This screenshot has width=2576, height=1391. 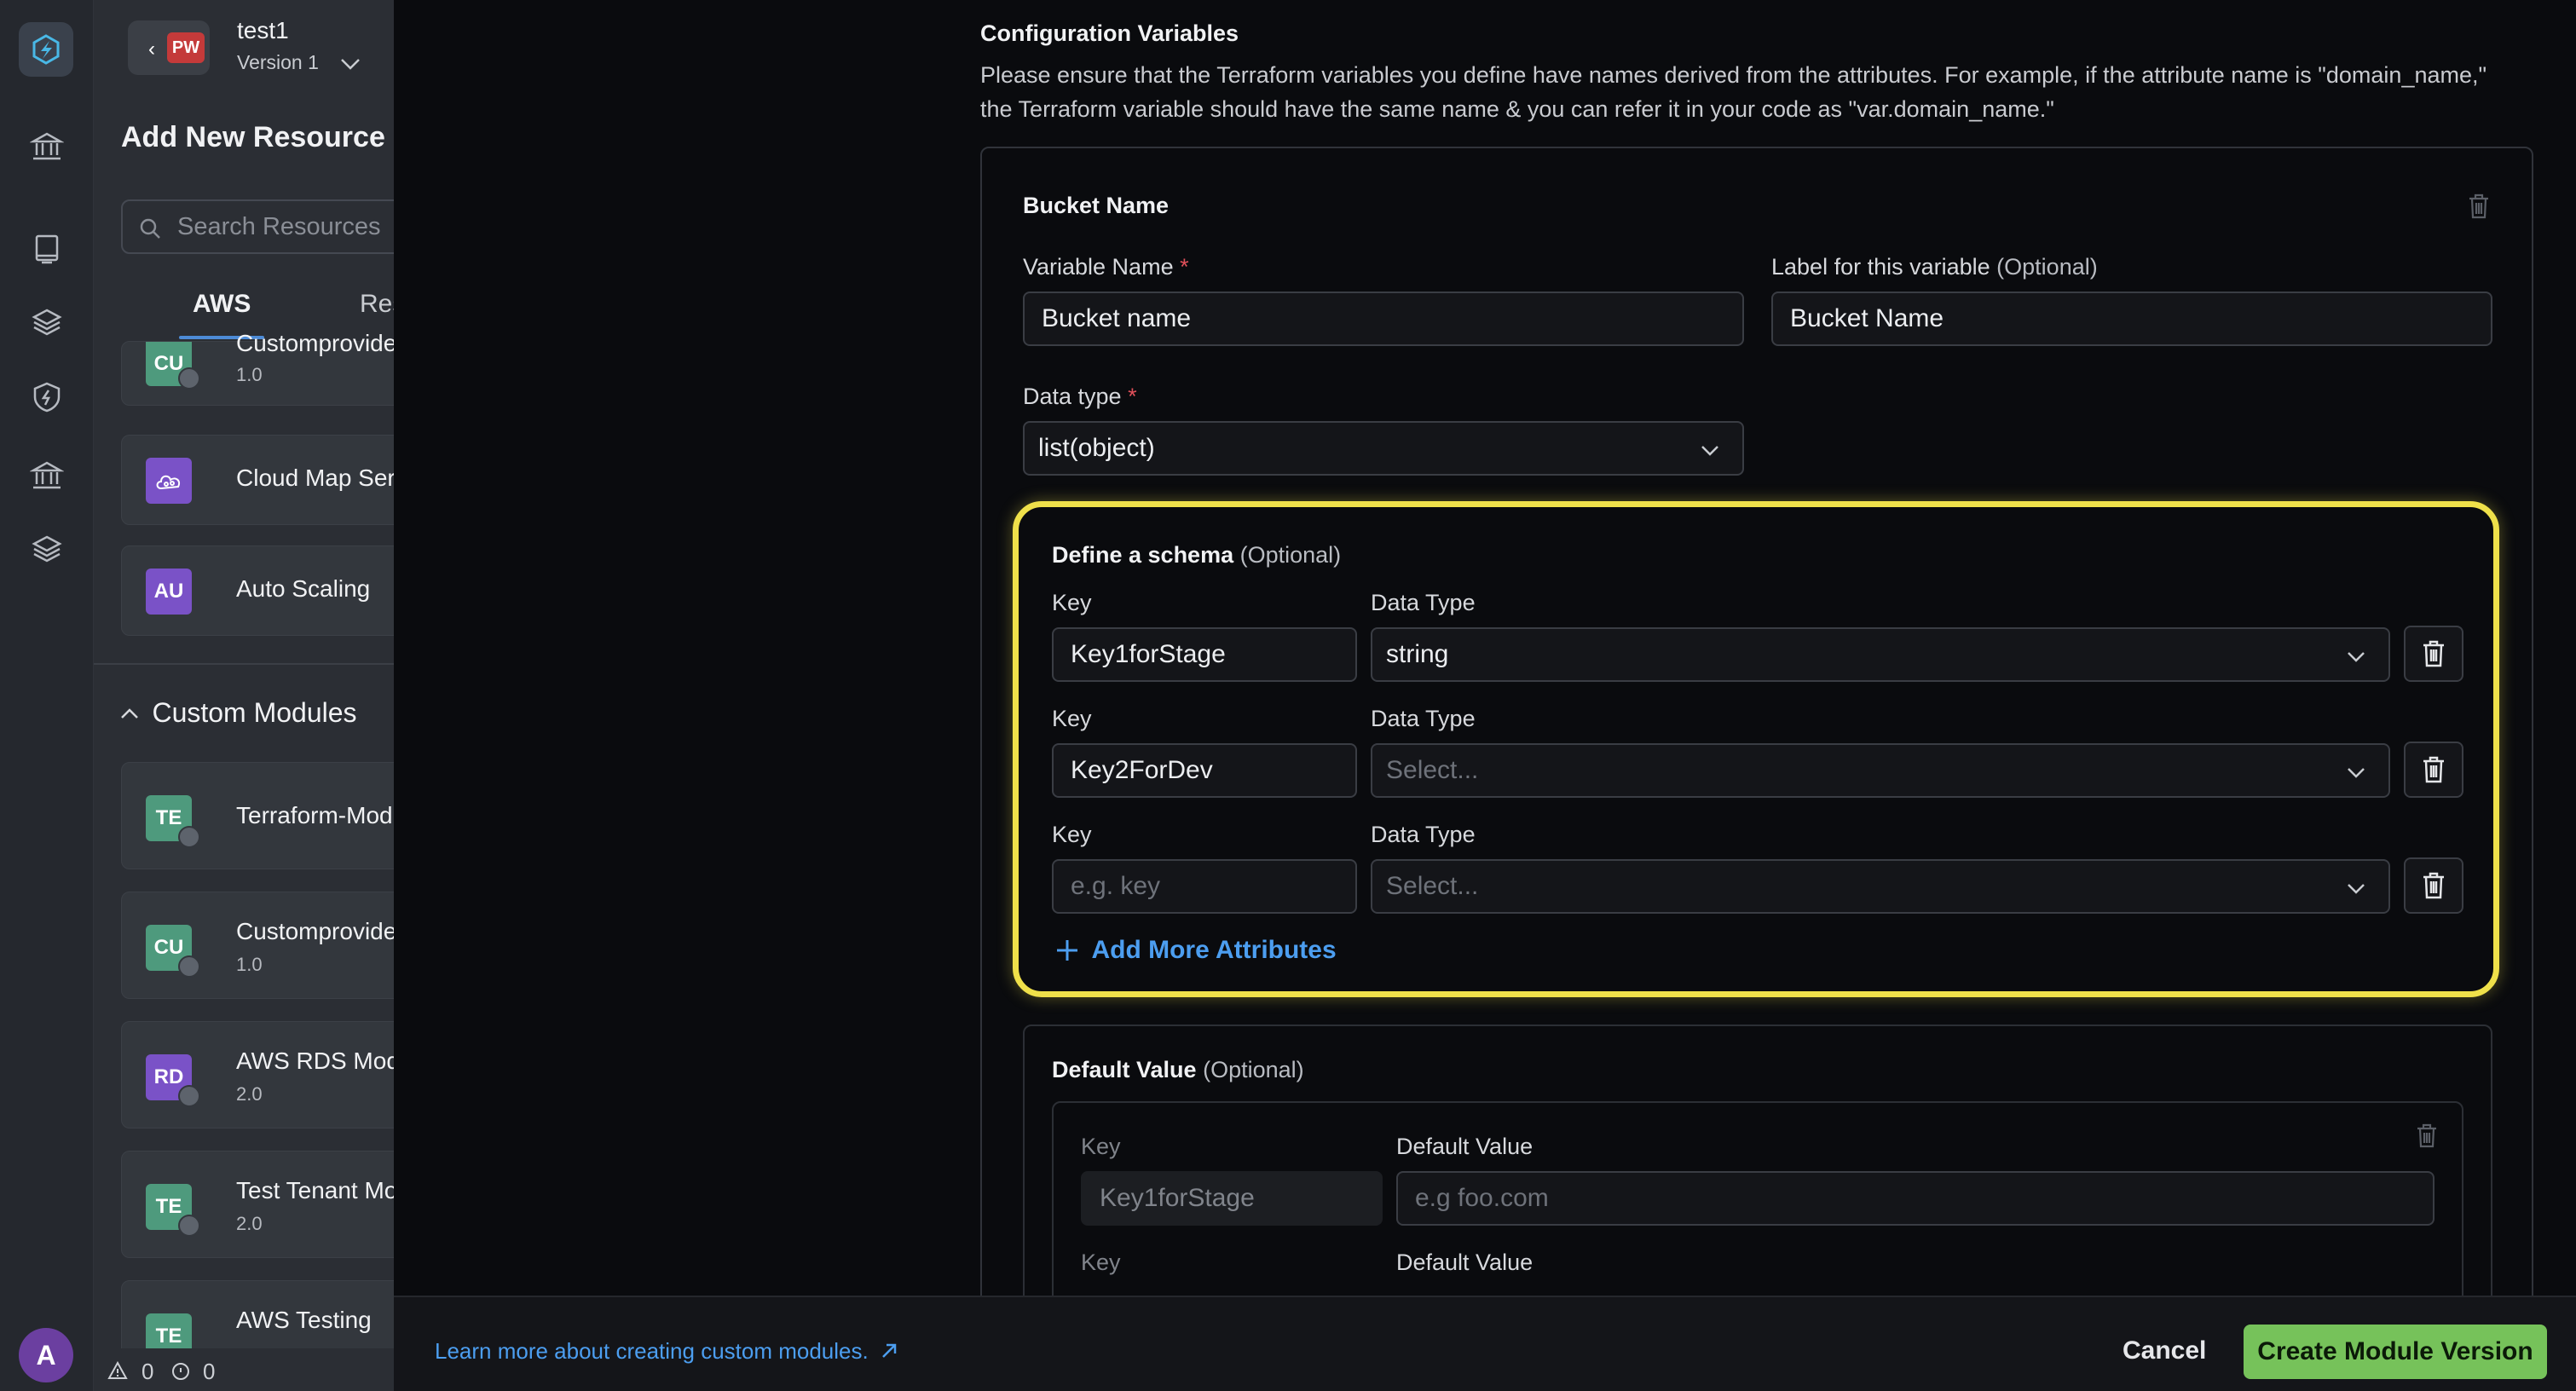 I want to click on app-logo-icon, so click(x=46, y=49).